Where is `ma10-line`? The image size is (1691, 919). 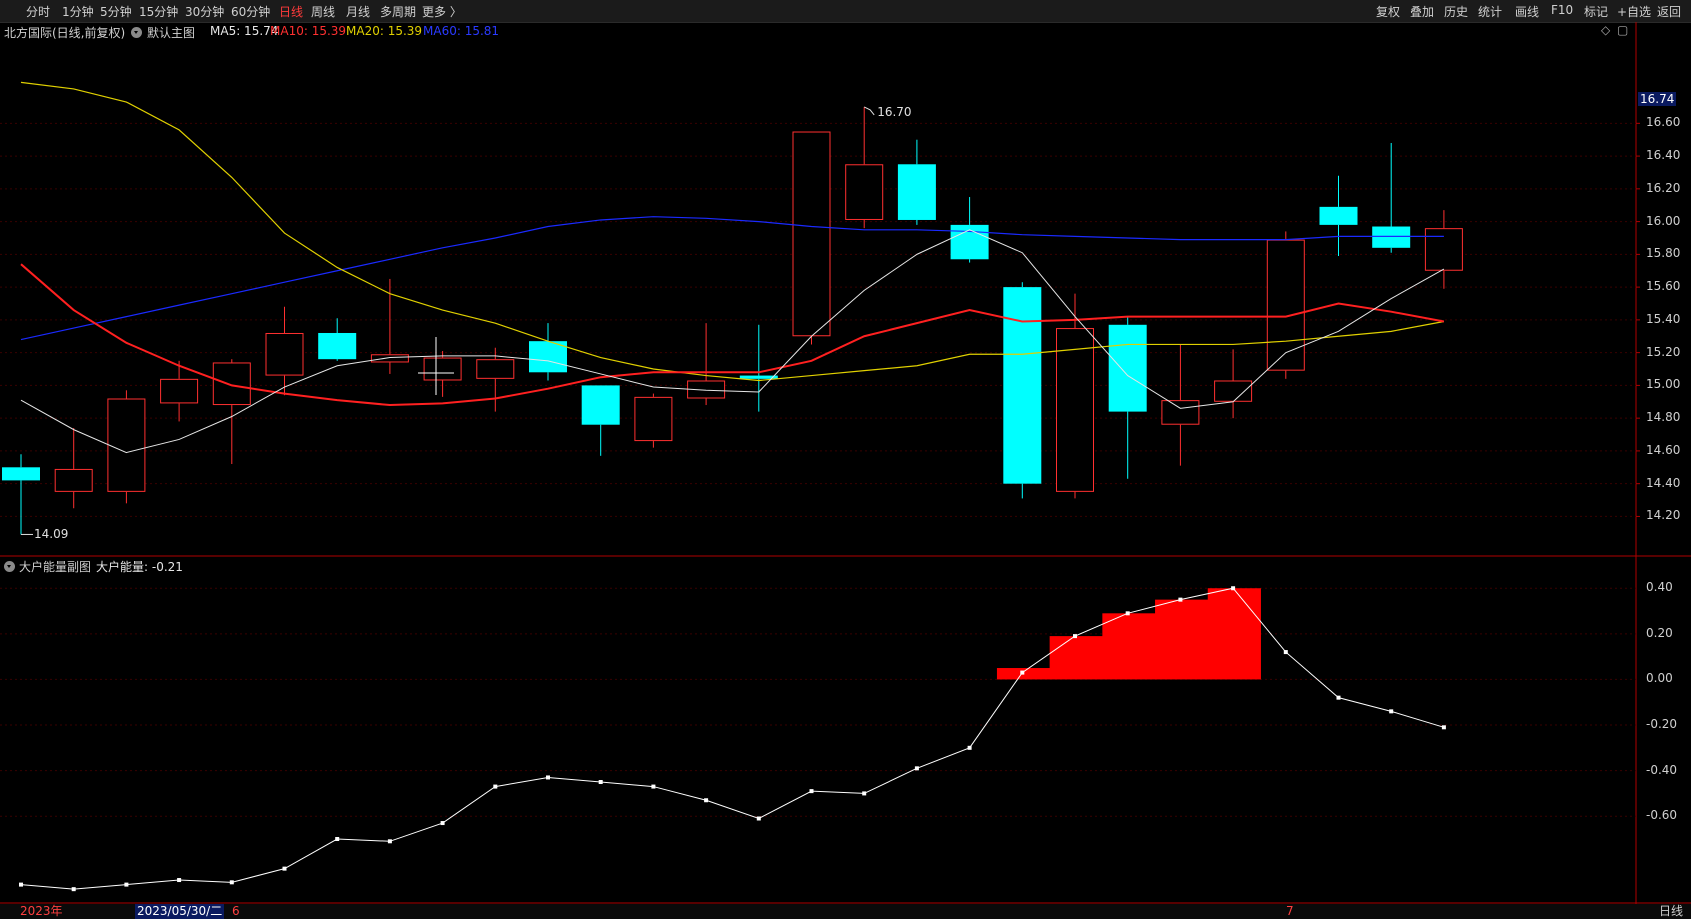
ma10-line is located at coordinates (732, 335).